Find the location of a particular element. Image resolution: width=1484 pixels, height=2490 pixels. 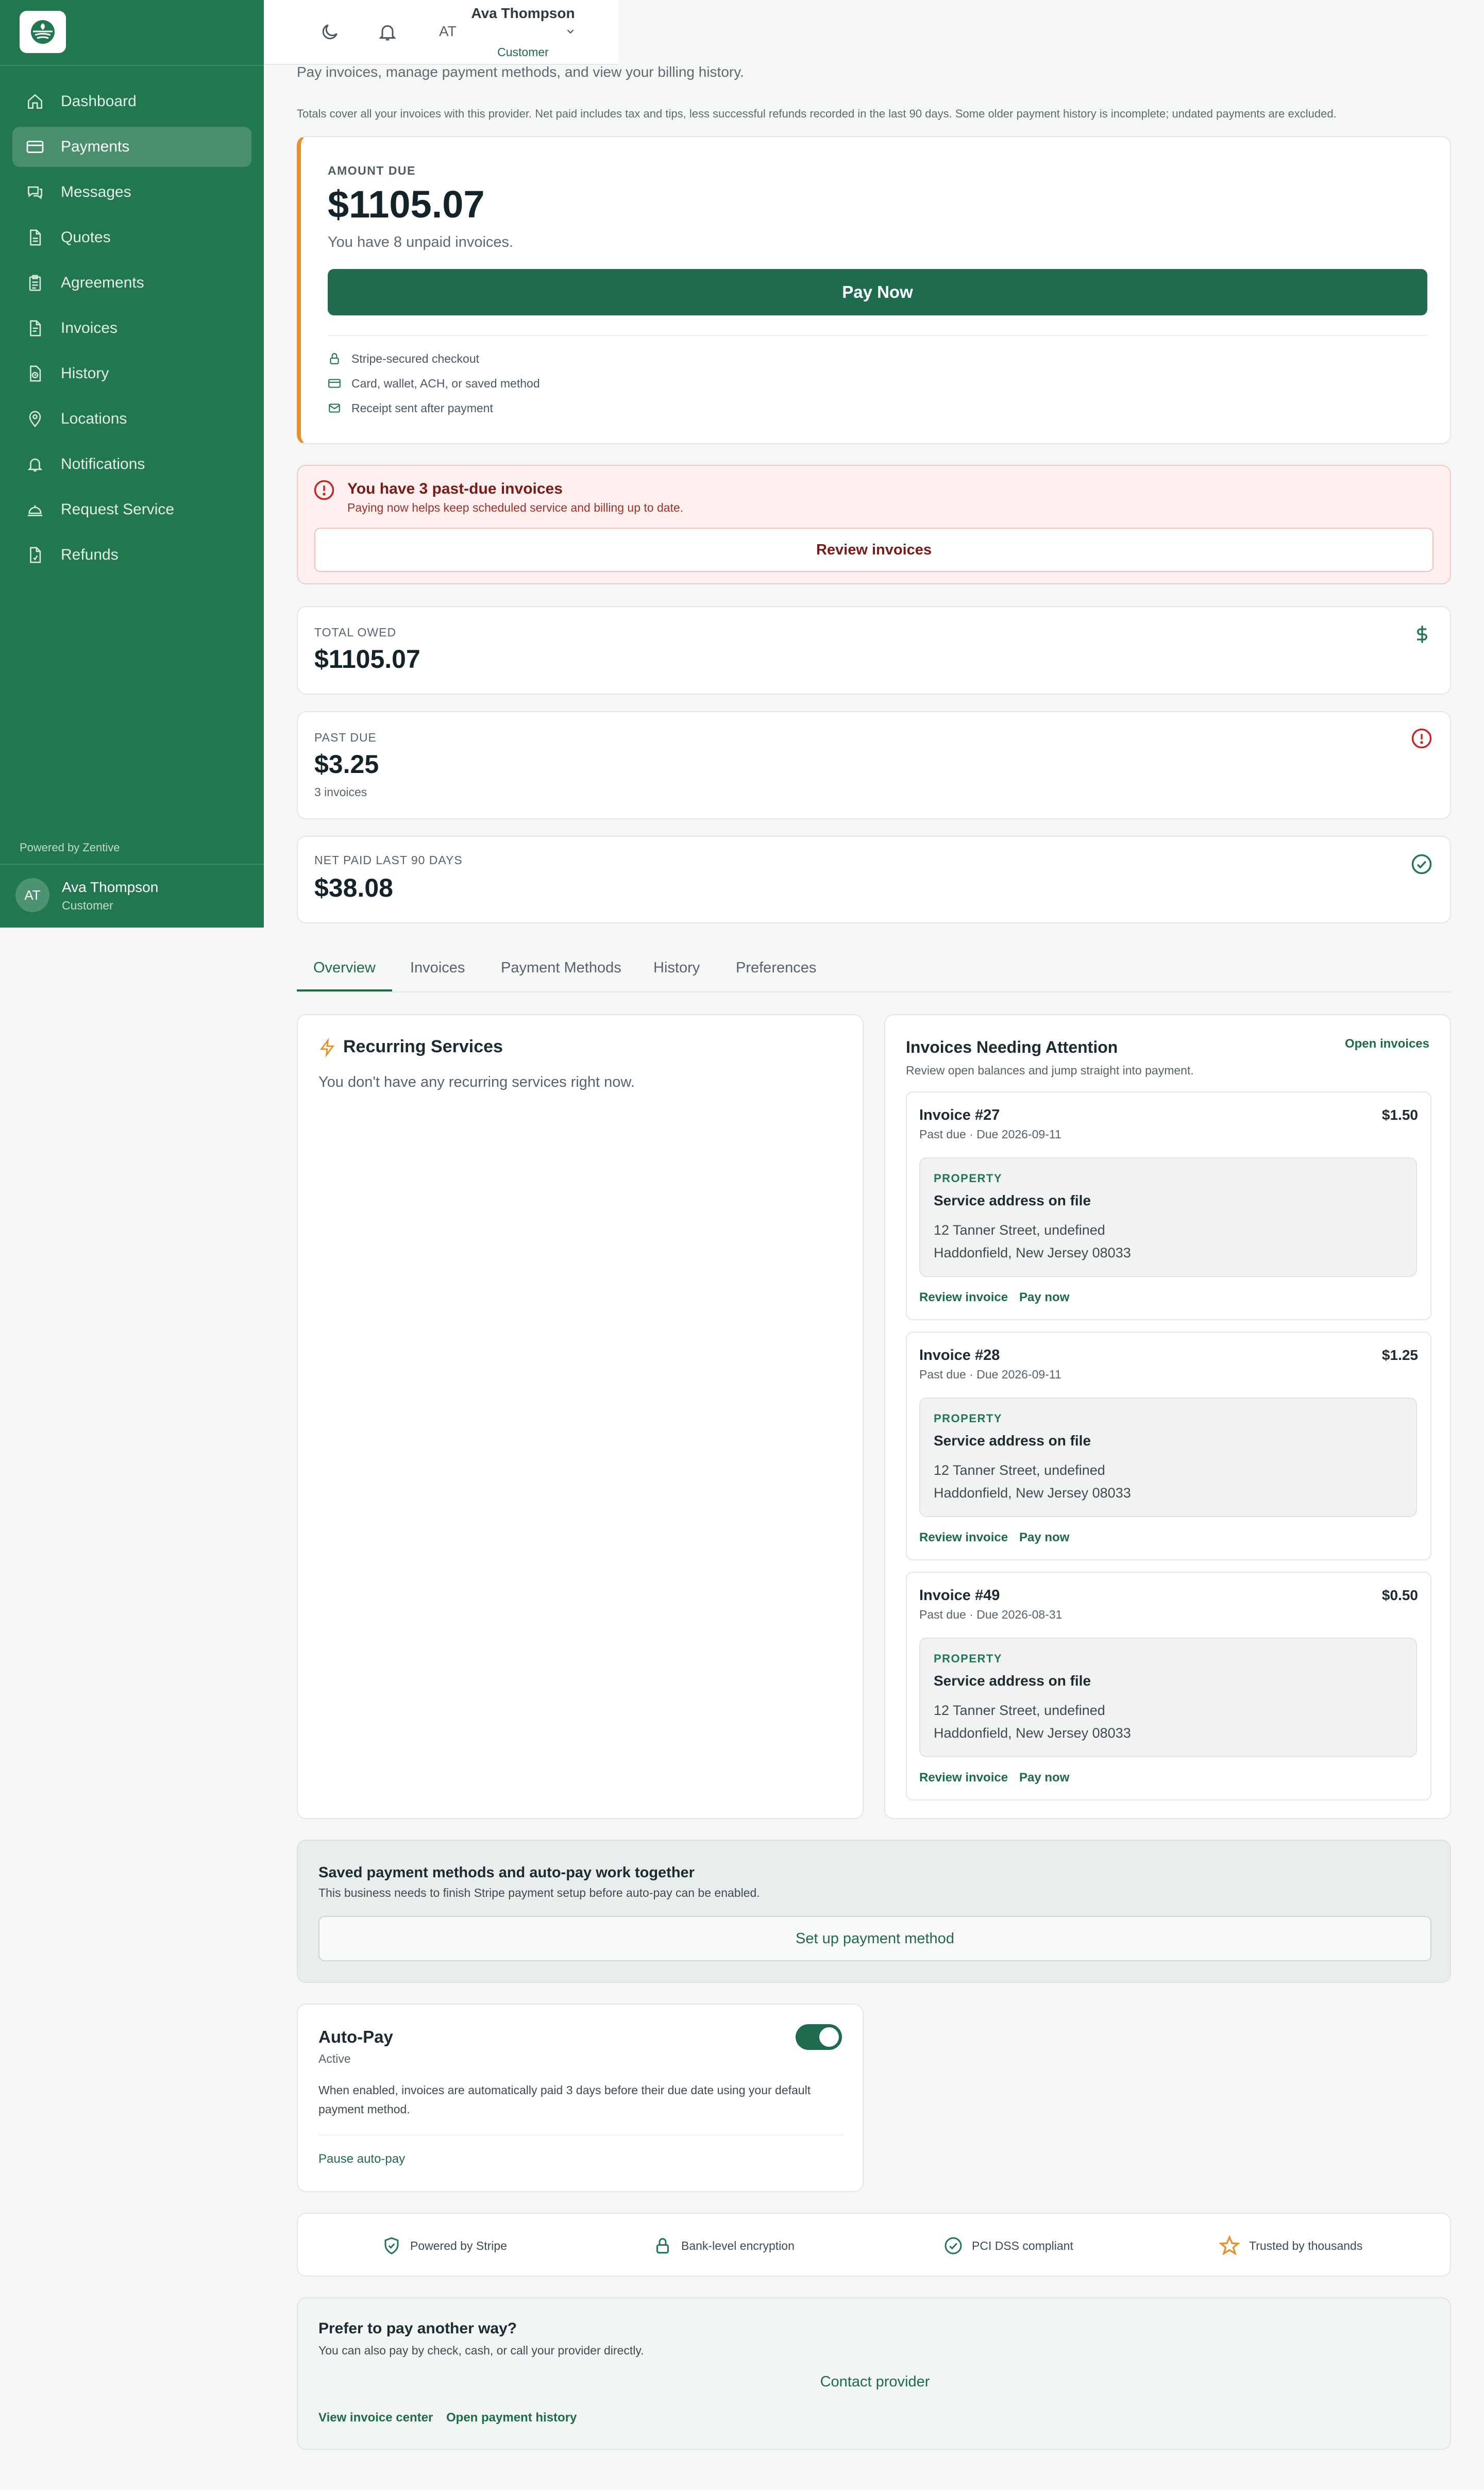

feature-stripe: Stripe-secured checkout is located at coordinates (403, 358).